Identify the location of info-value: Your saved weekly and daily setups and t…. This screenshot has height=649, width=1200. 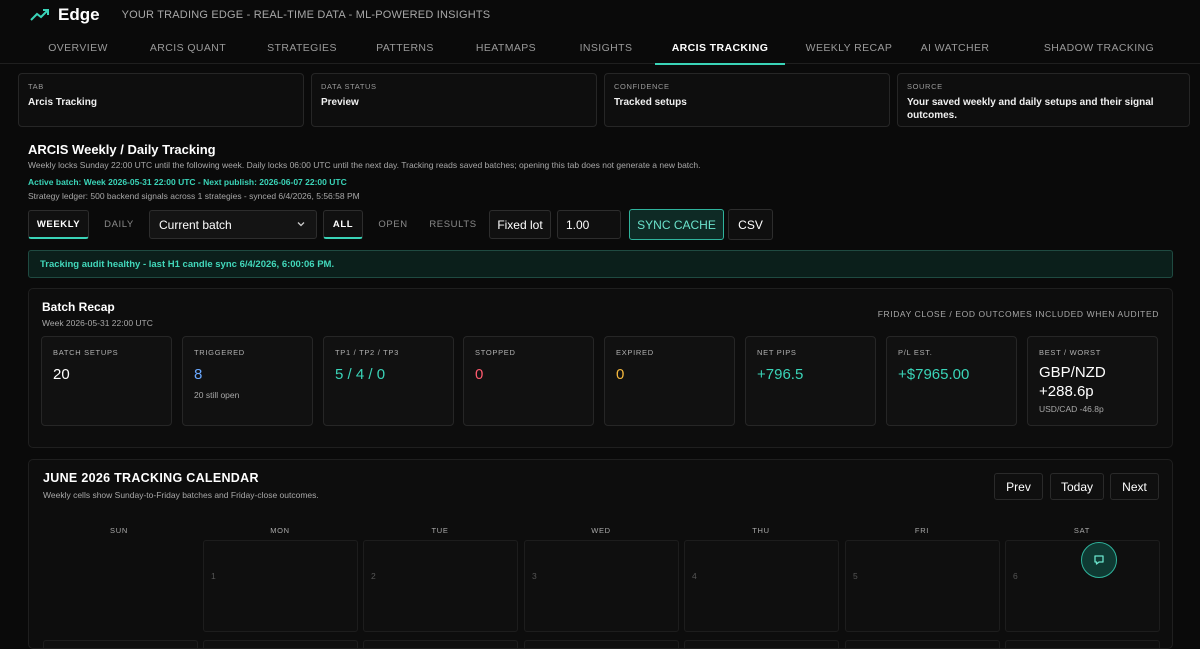
(1030, 109).